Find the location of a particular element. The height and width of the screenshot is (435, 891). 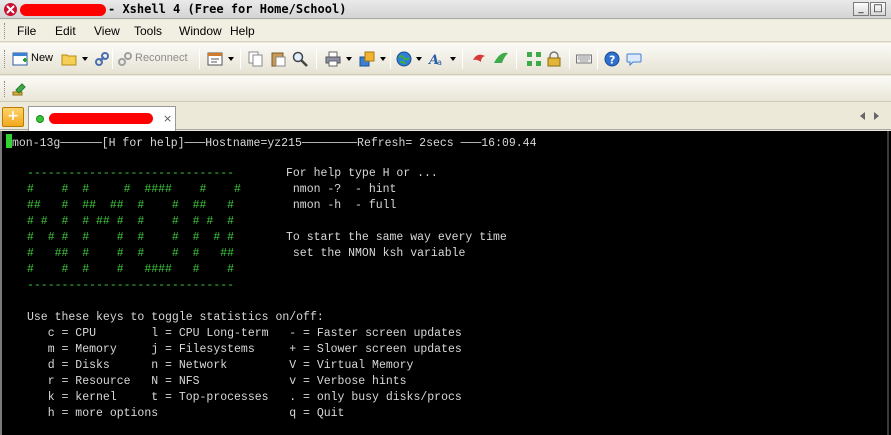

add-tab-button: + is located at coordinates (13, 117).